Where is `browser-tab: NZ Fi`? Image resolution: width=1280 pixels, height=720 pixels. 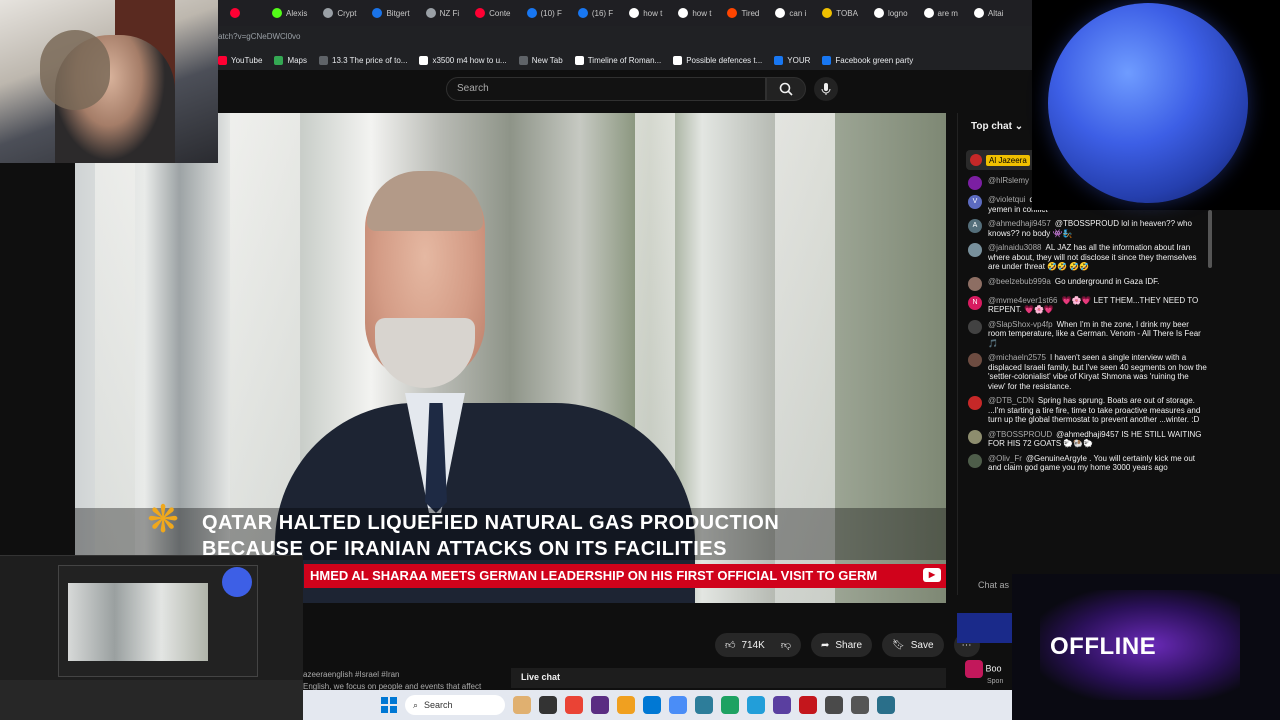
browser-tab: NZ Fi is located at coordinates (443, 13).